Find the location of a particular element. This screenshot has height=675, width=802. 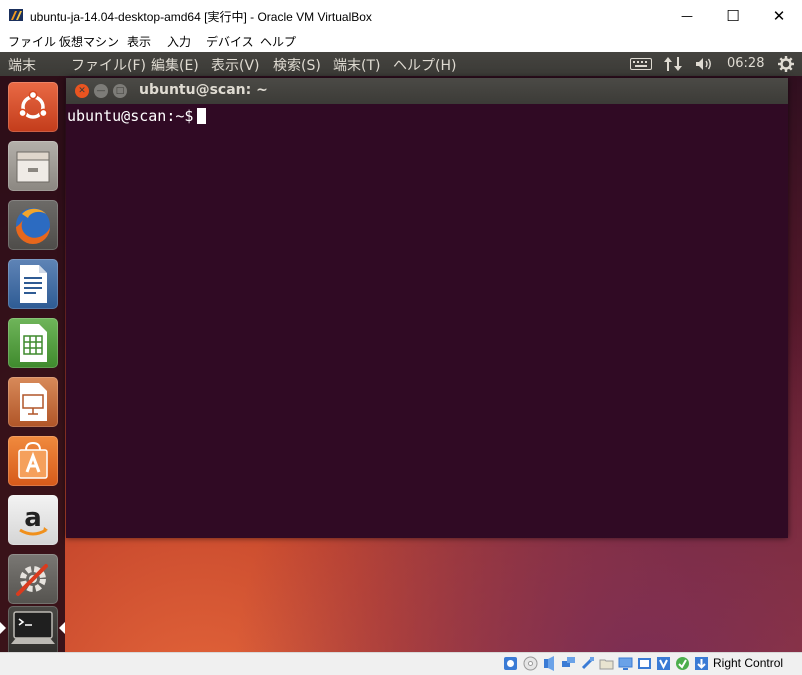

host-key-label: Right Control is located at coordinates (748, 663).